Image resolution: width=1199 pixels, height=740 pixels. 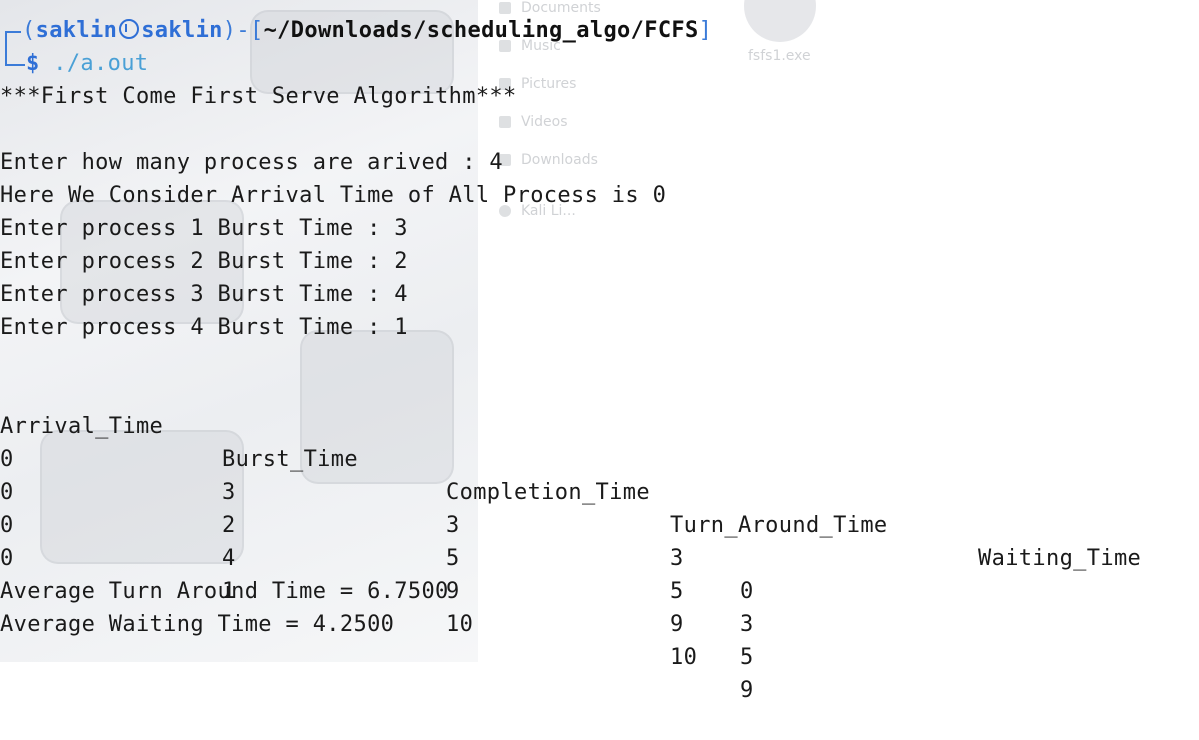 What do you see at coordinates (229, 558) in the screenshot?
I see `cell-burst-time: 4` at bounding box center [229, 558].